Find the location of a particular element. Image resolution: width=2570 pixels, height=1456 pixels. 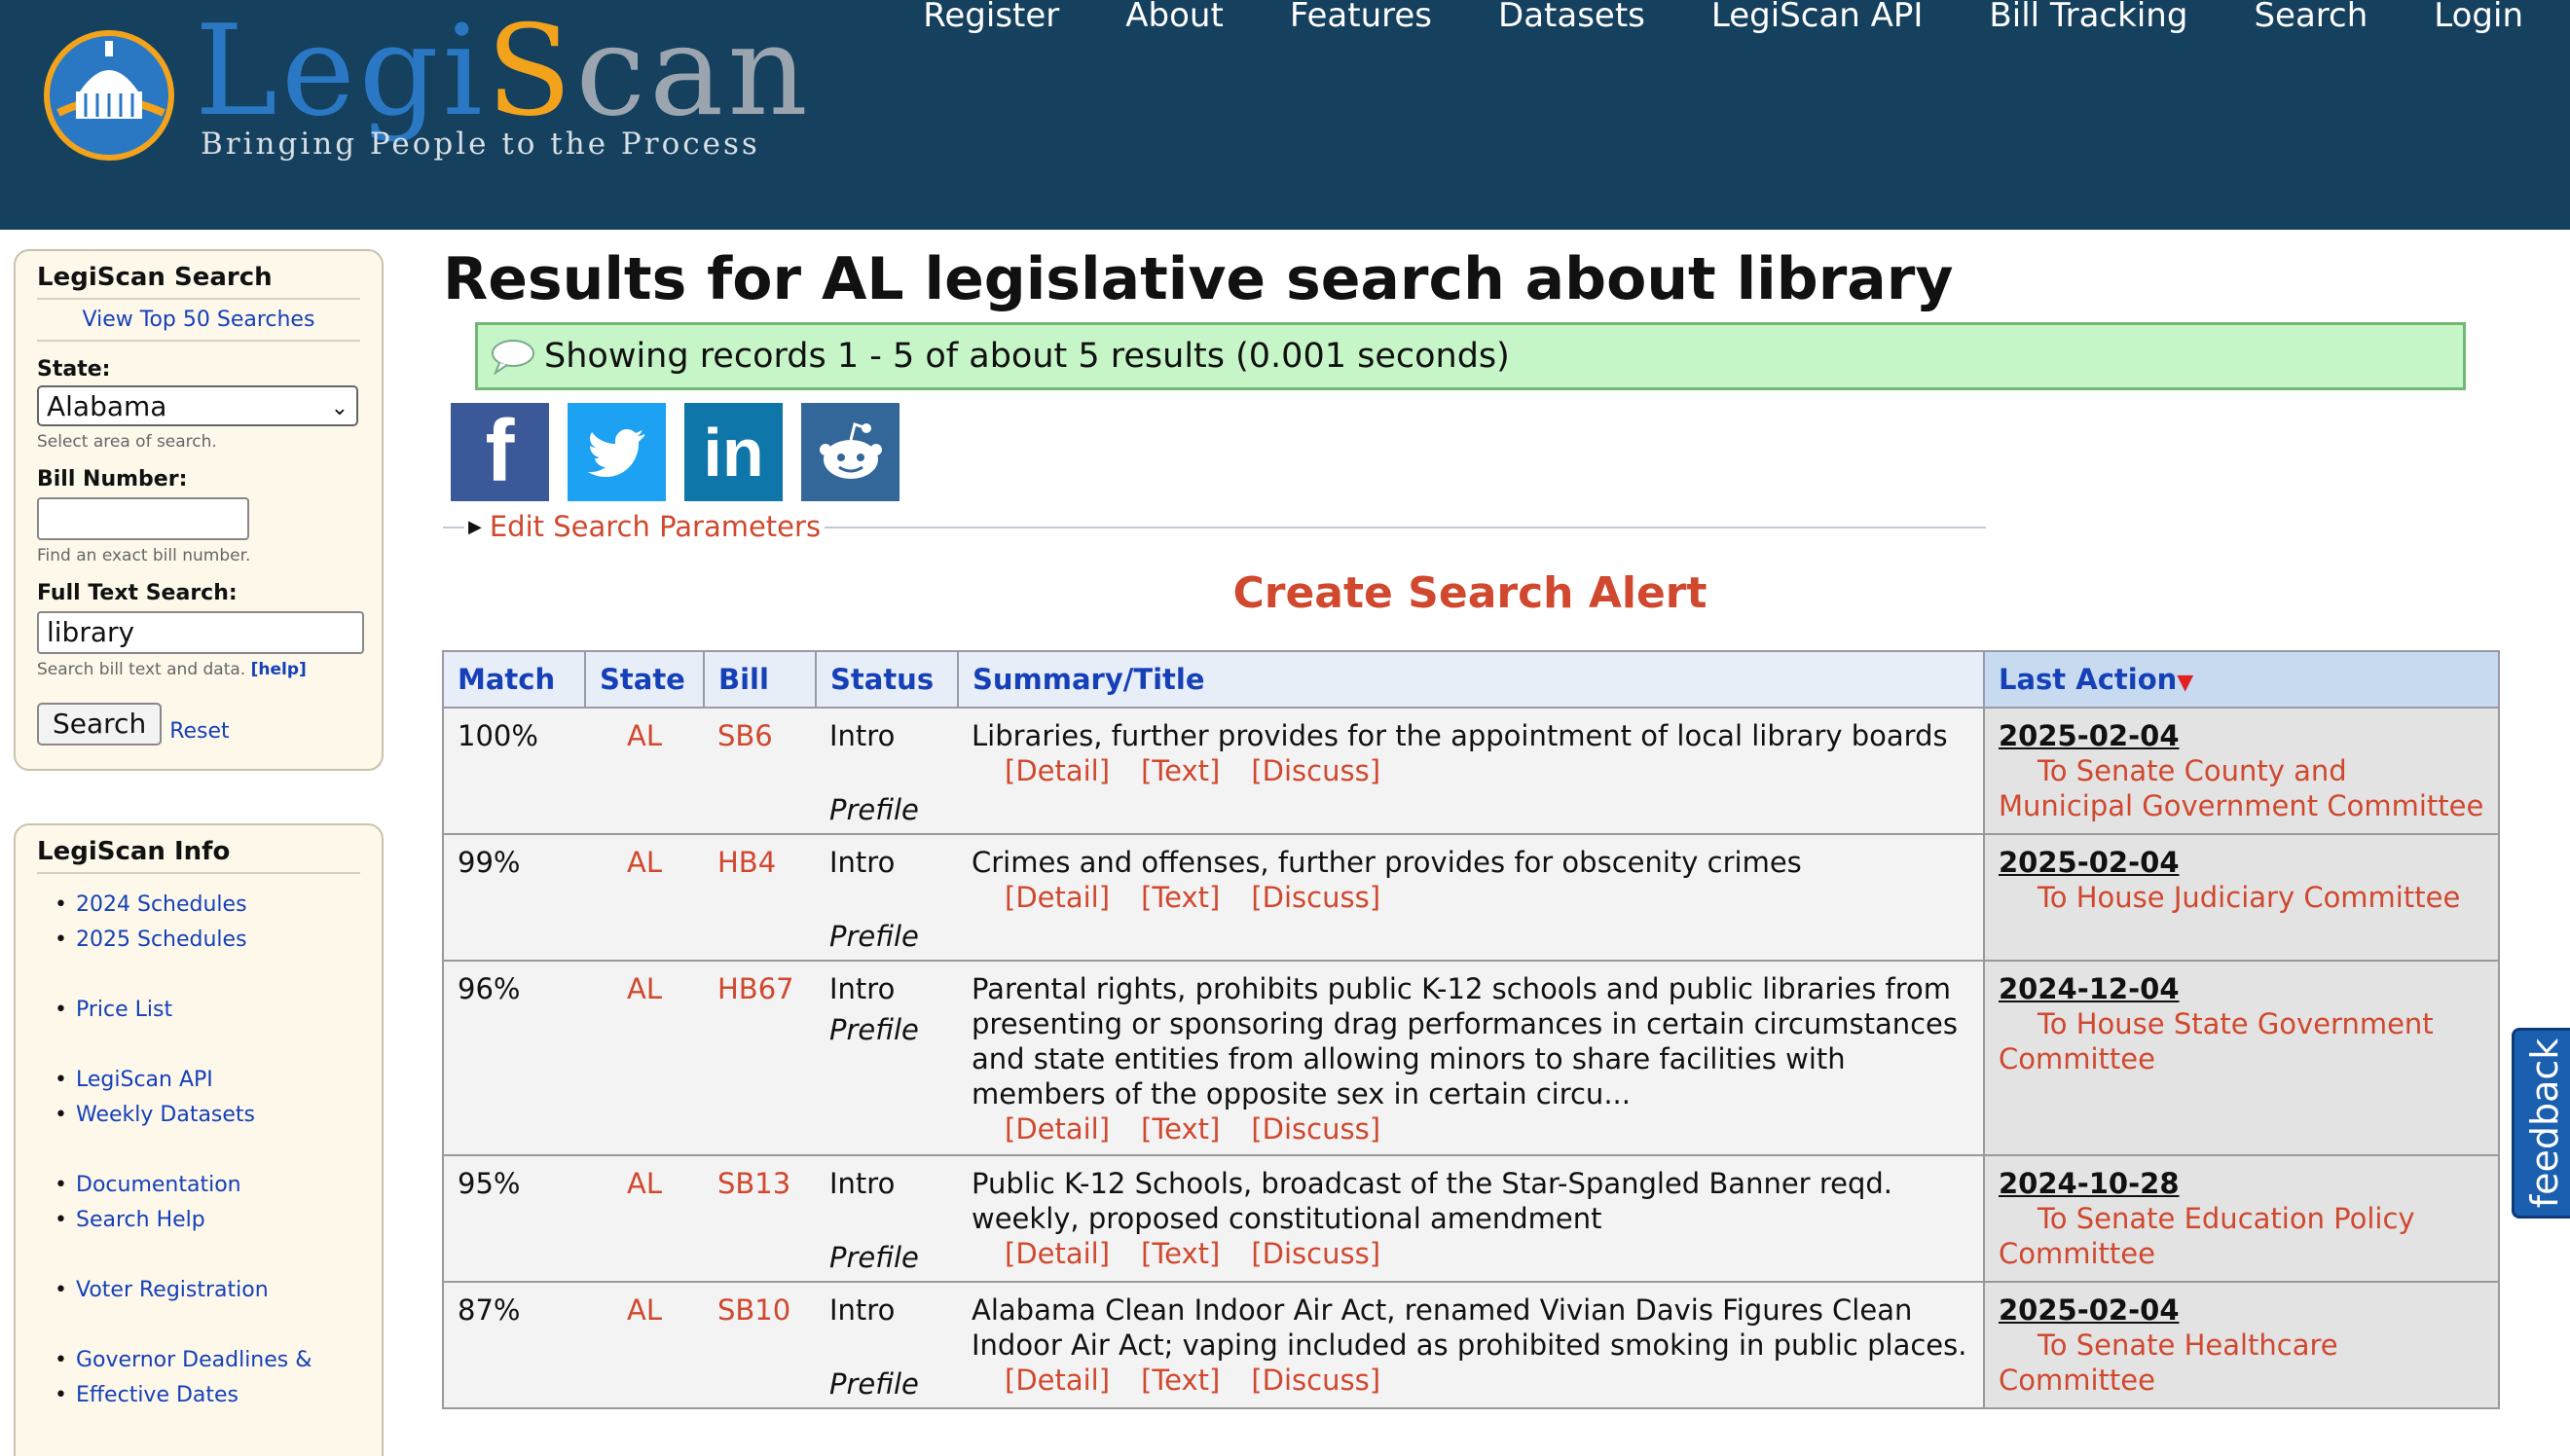

info-link-documentation: Documentation is located at coordinates (198, 1185).